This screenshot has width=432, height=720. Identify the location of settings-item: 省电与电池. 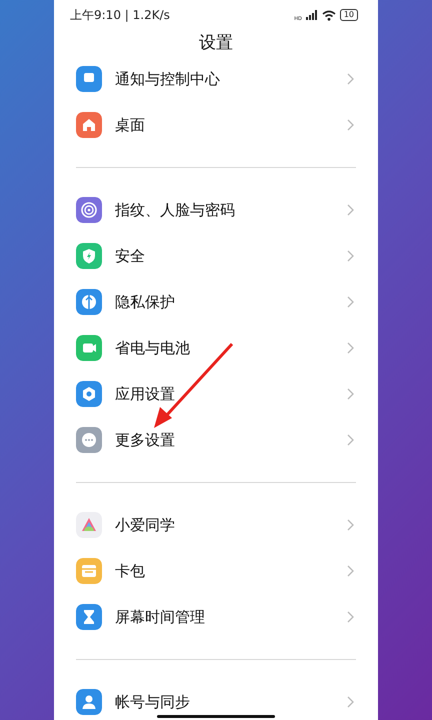
(216, 348).